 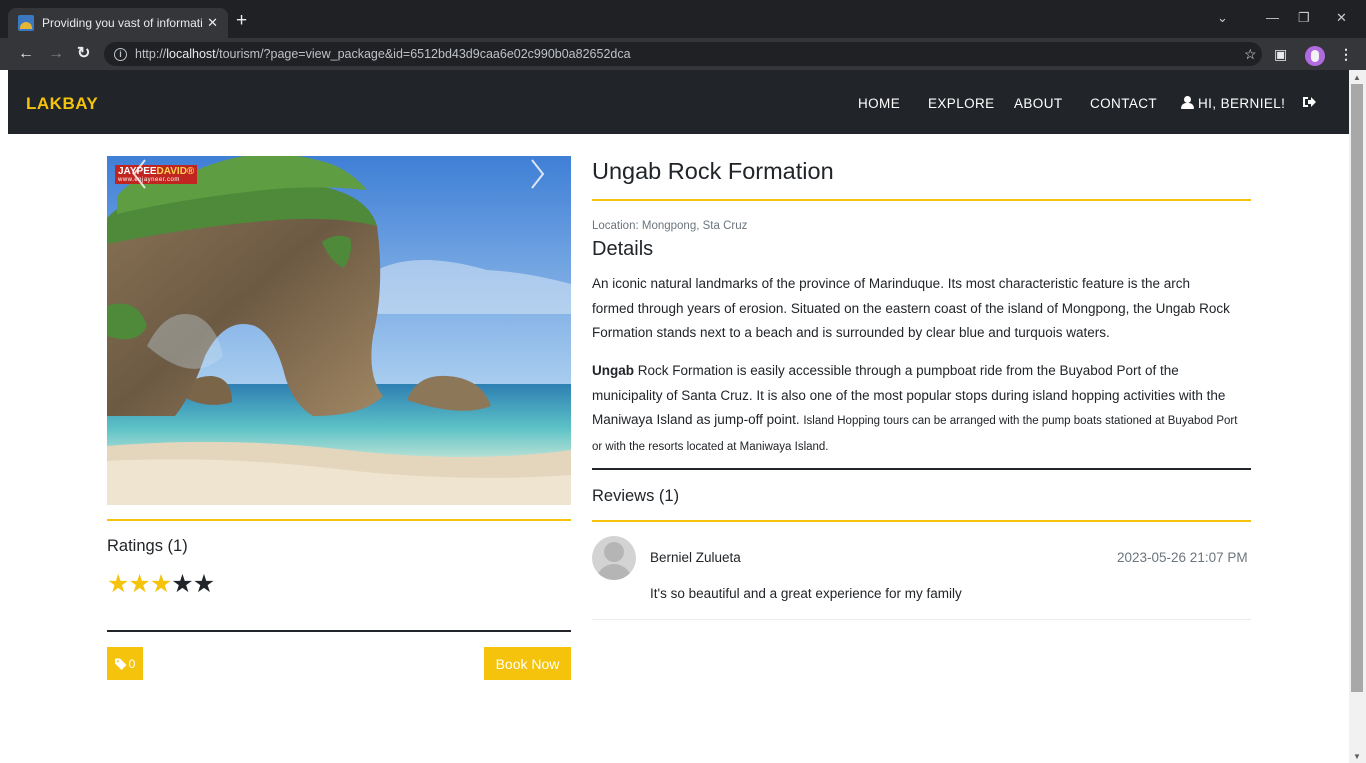 What do you see at coordinates (1187, 102) in the screenshot?
I see `user-icon` at bounding box center [1187, 102].